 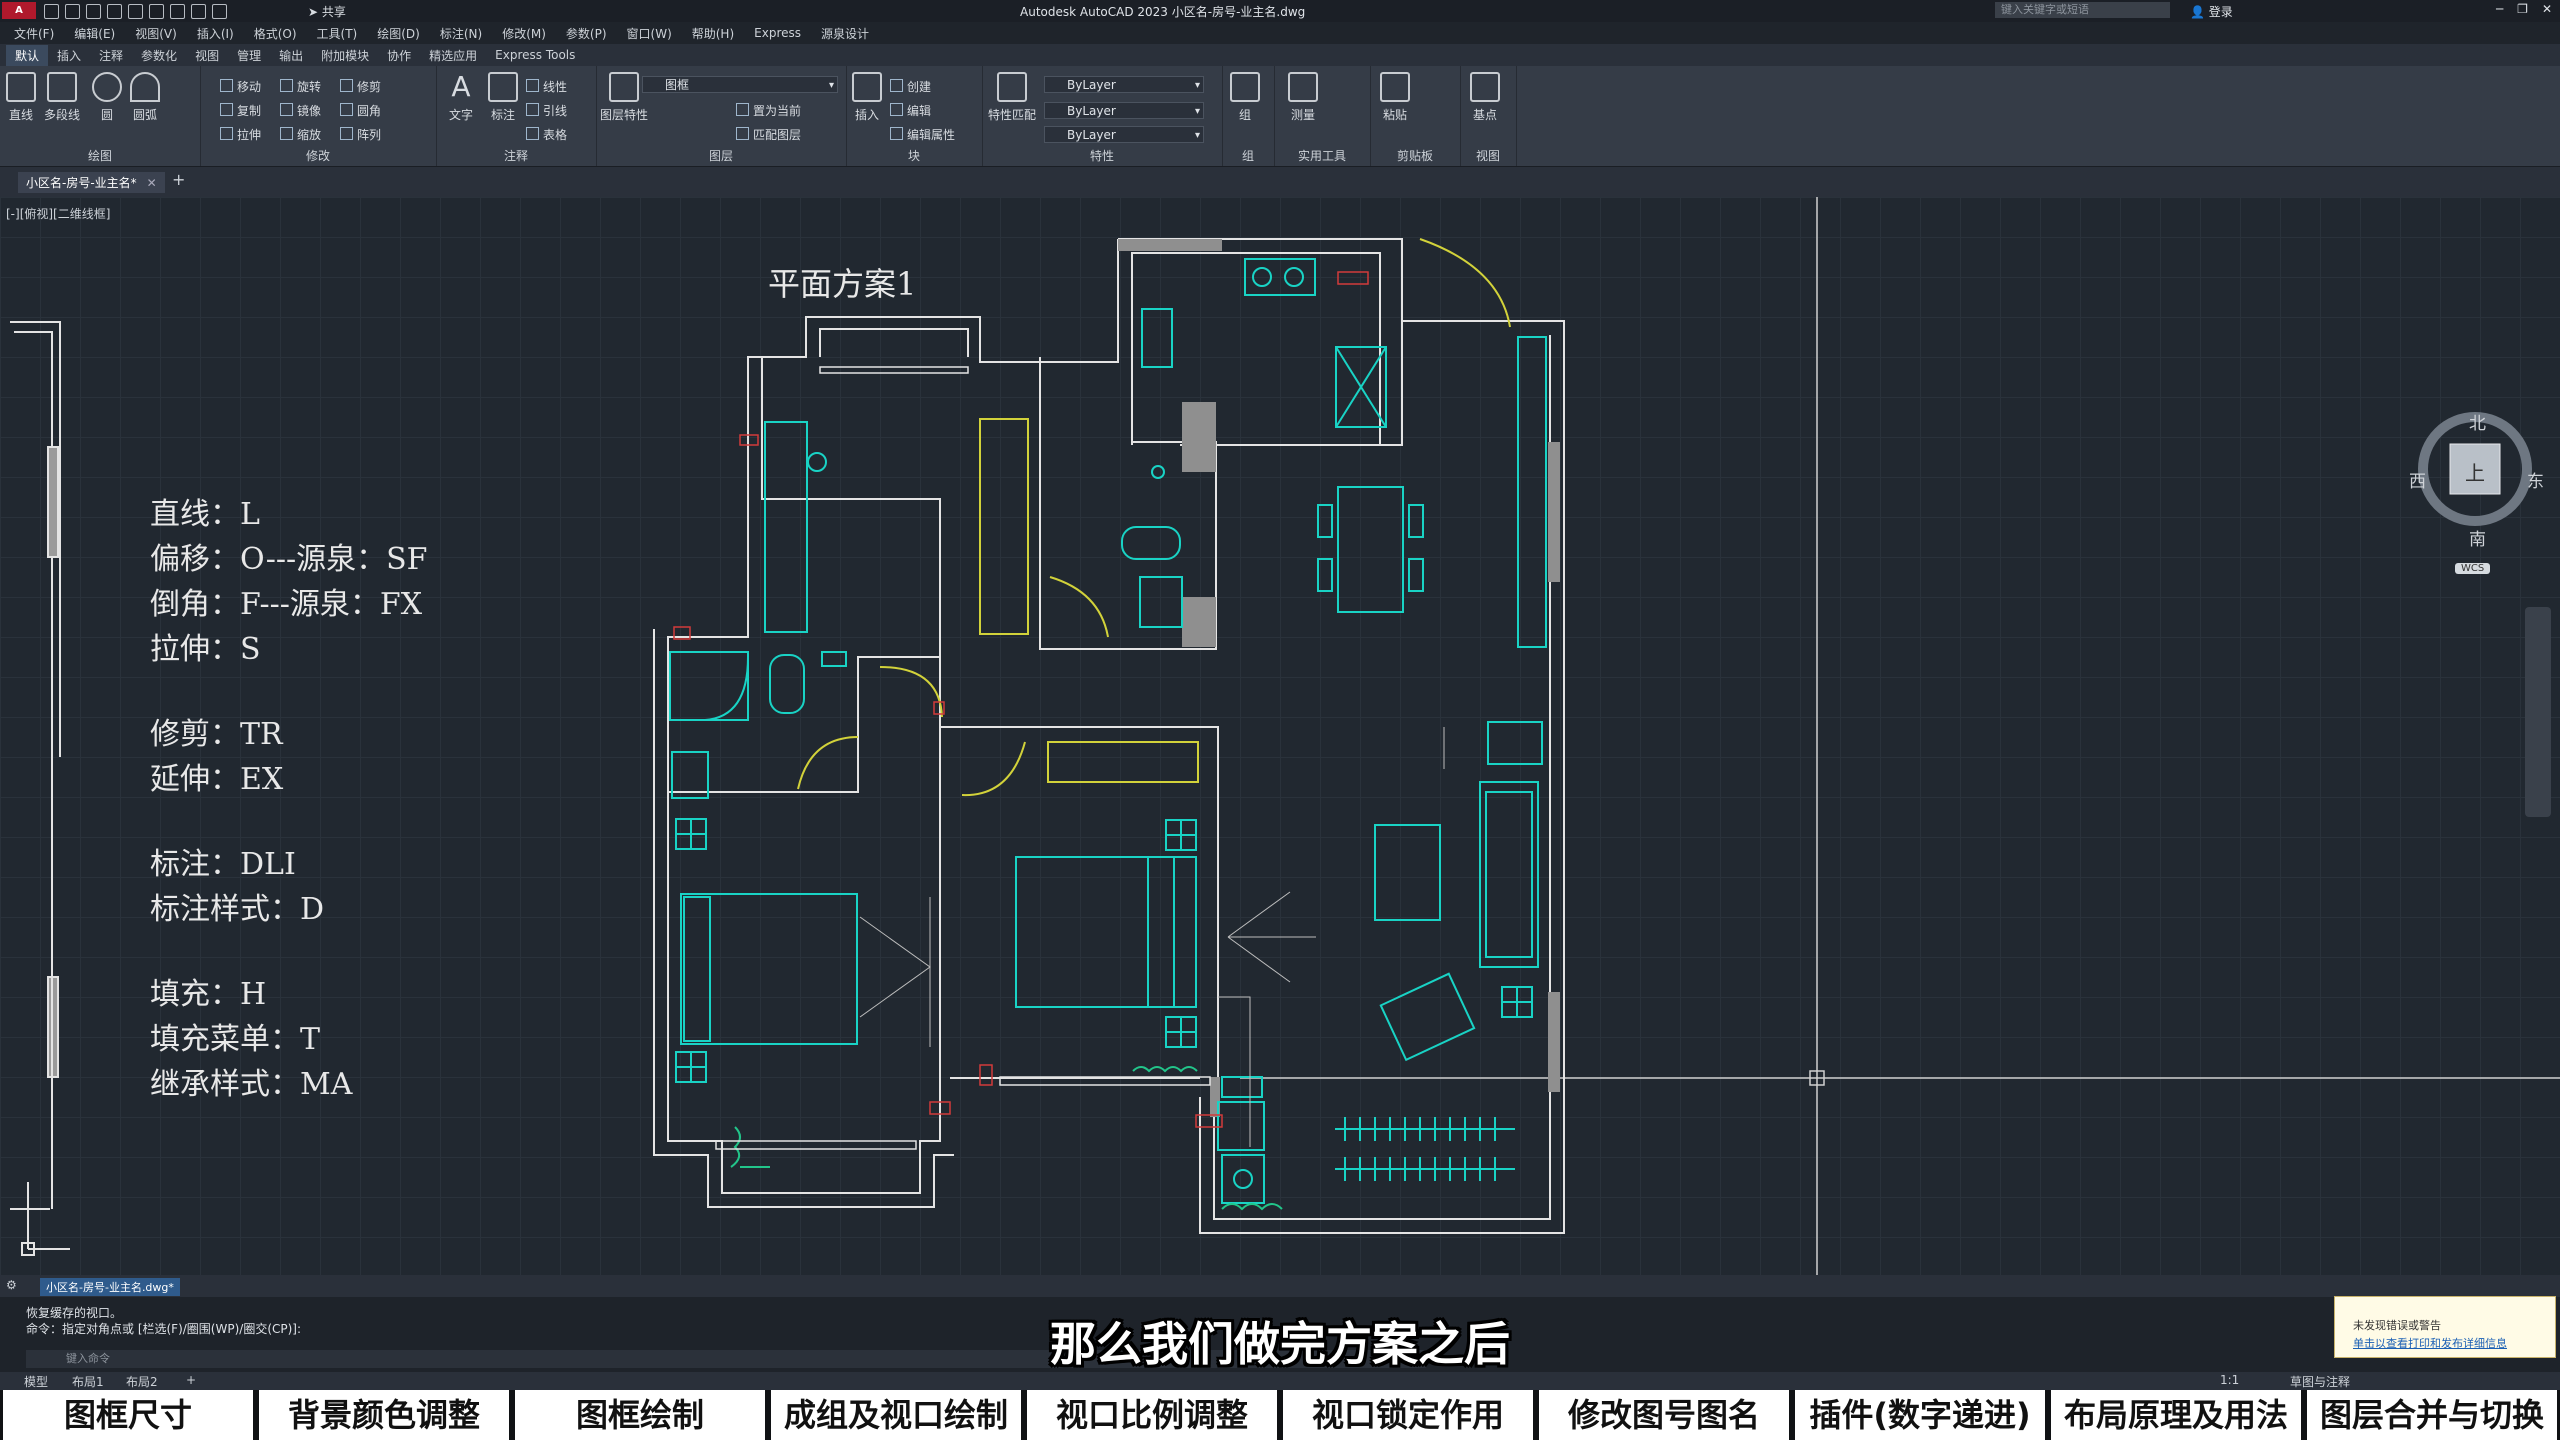 What do you see at coordinates (399, 55) in the screenshot?
I see `tab-collaborate: 协作` at bounding box center [399, 55].